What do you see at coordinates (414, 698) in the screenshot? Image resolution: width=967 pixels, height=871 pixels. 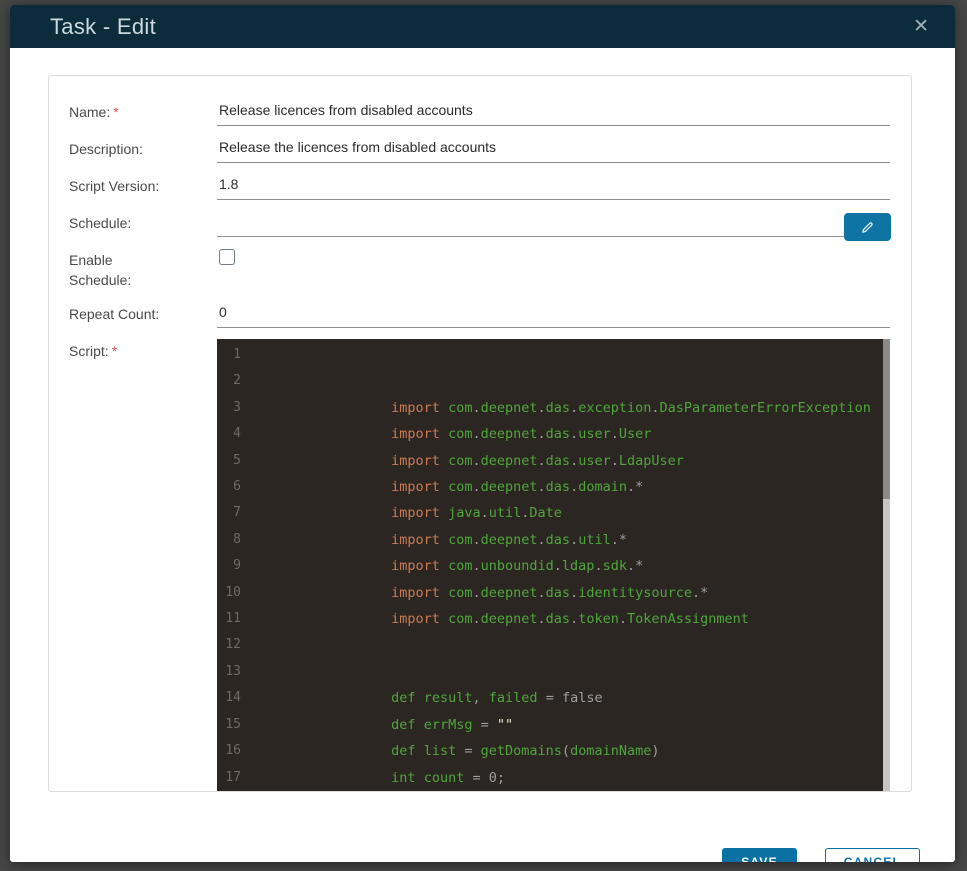 I see `code-line: 14 def result, failed = false` at bounding box center [414, 698].